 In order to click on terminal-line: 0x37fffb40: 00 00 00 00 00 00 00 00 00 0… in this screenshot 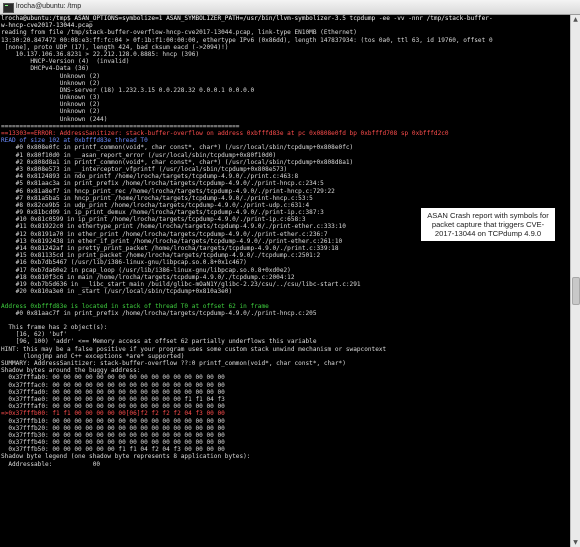, I will do `click(113, 443)`.